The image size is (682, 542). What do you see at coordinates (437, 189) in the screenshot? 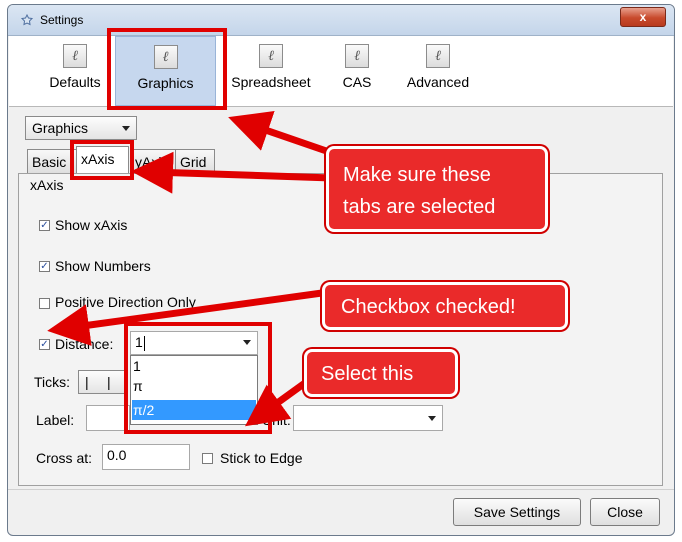
I see `callout-tabs: Make sure these tabs are selected` at bounding box center [437, 189].